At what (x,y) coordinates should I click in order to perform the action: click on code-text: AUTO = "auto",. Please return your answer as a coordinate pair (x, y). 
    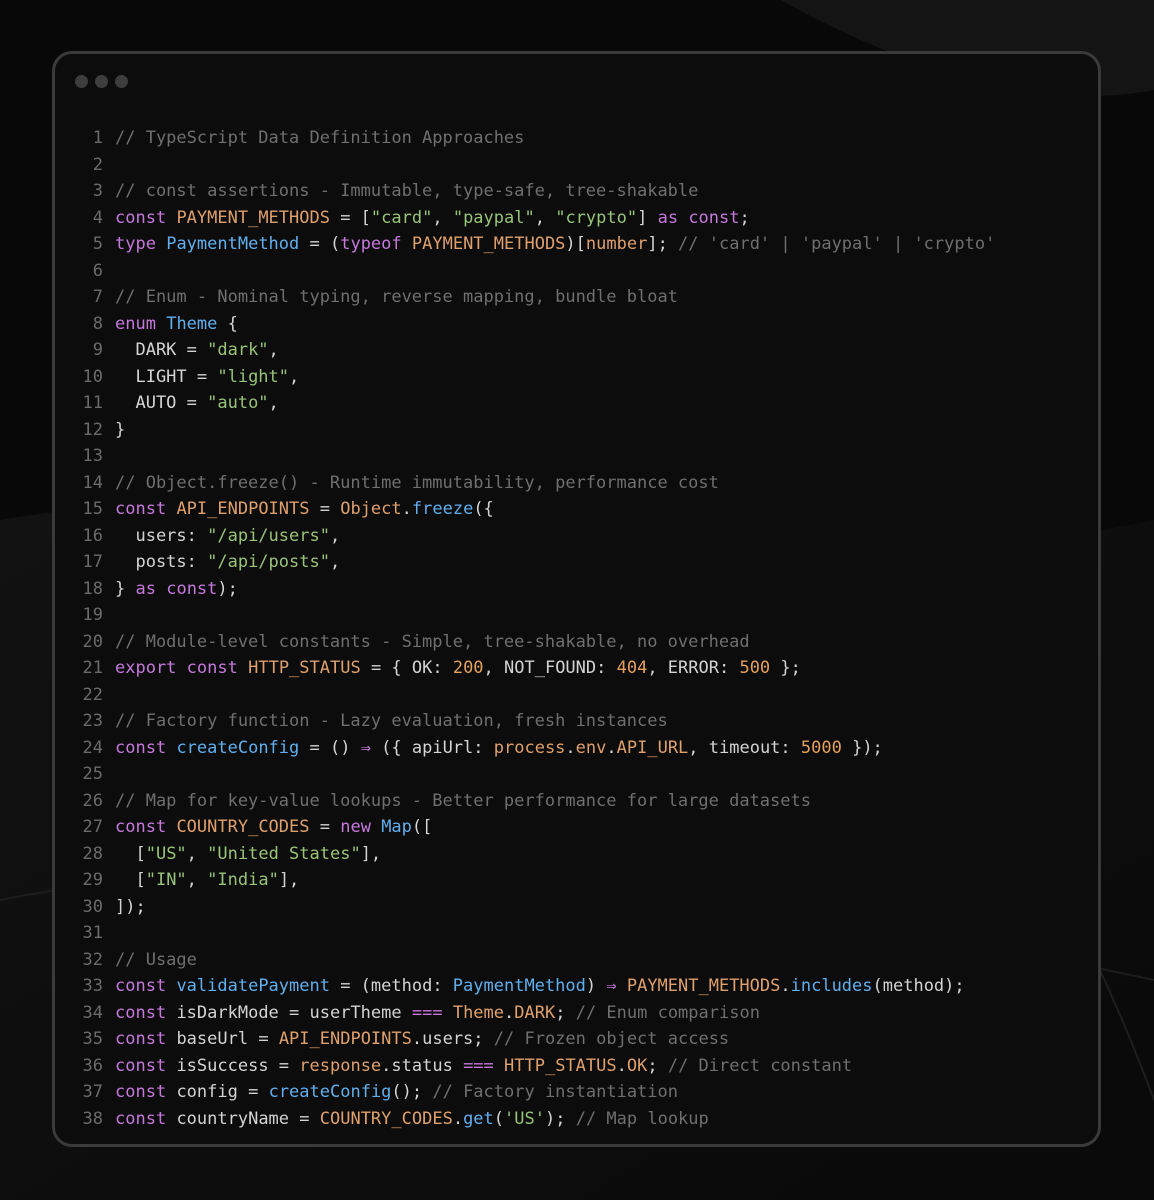
    Looking at the image, I should click on (197, 403).